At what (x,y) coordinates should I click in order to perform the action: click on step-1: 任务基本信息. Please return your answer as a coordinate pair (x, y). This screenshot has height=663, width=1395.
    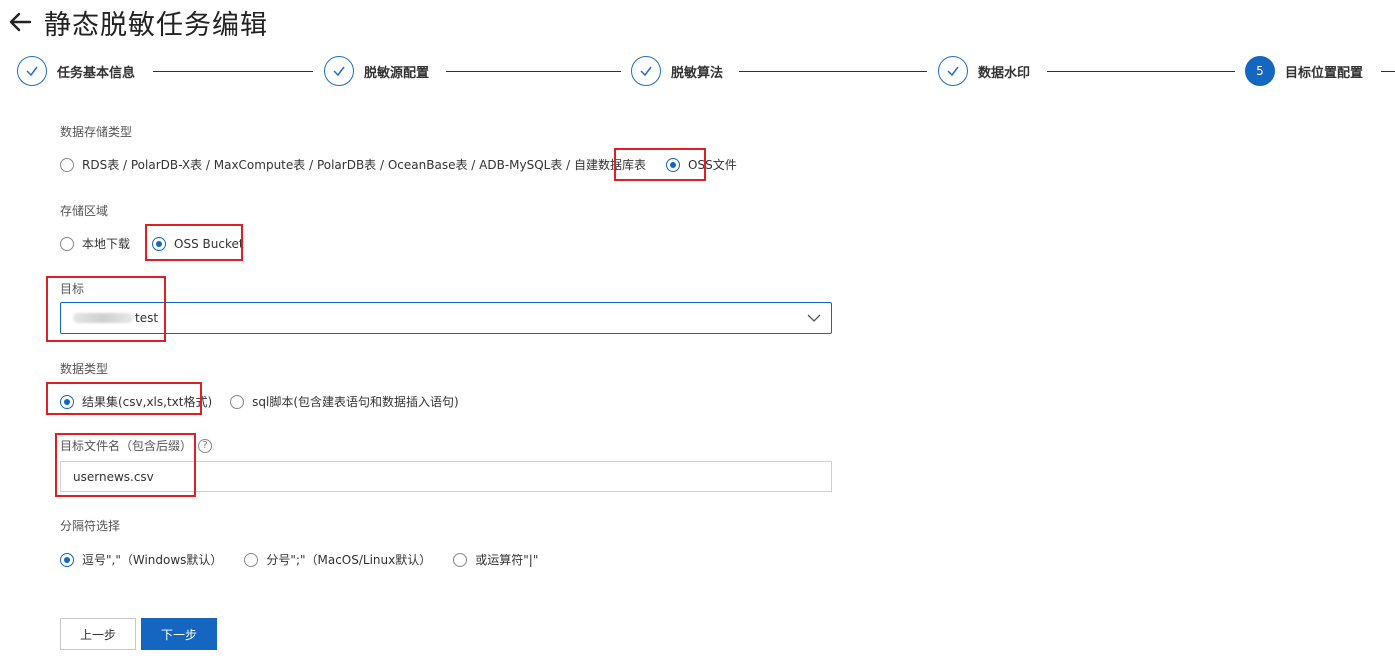
    Looking at the image, I should click on (76, 71).